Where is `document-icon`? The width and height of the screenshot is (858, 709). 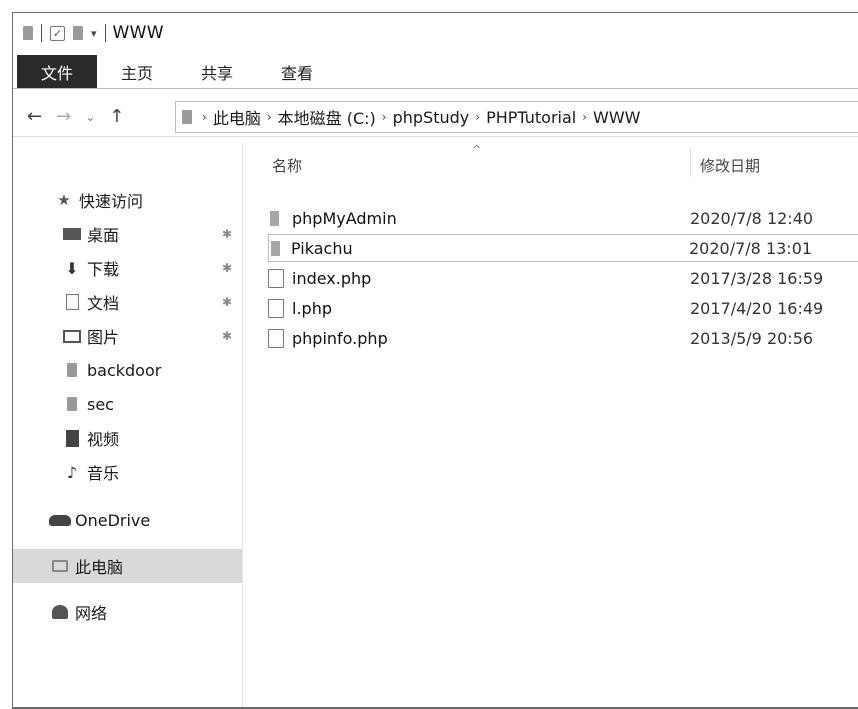 document-icon is located at coordinates (72, 302).